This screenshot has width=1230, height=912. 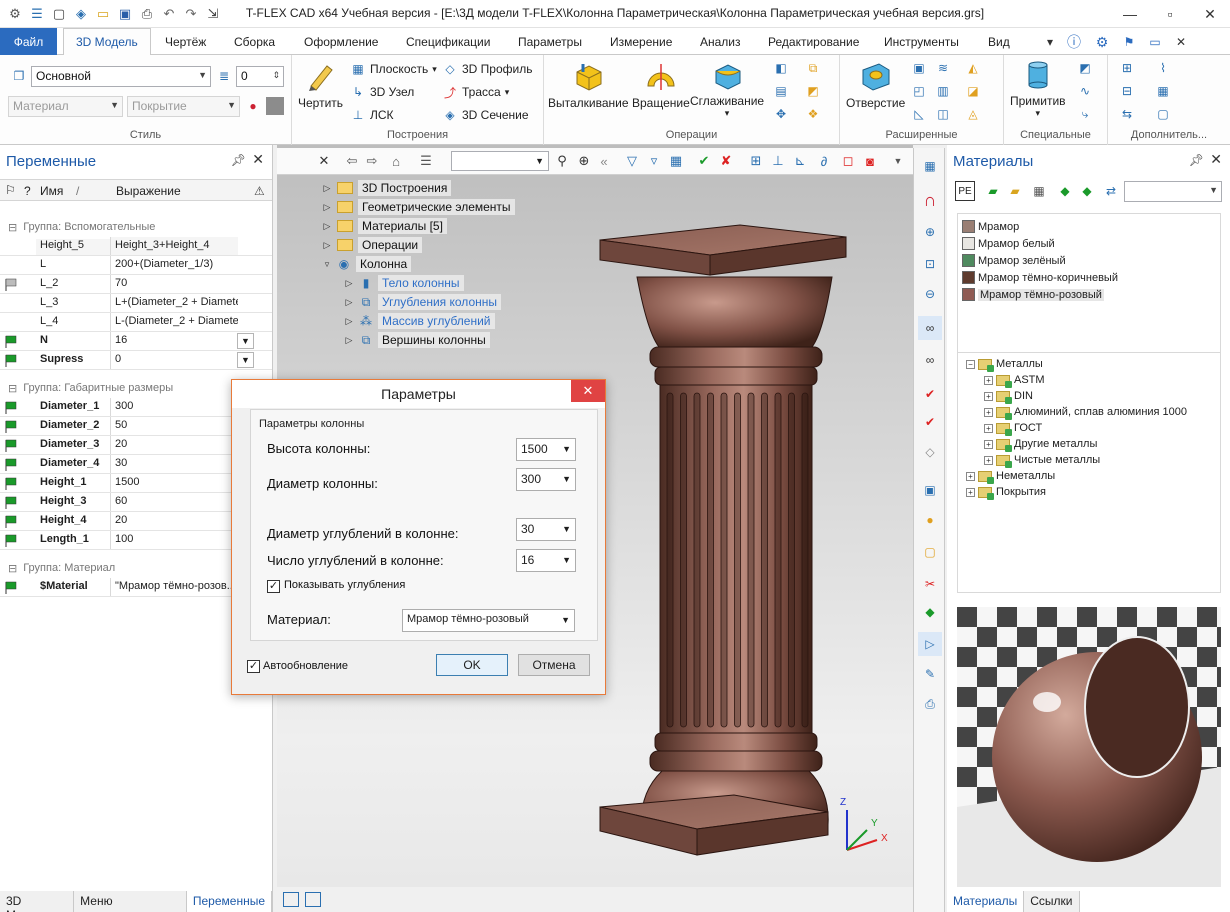 What do you see at coordinates (147, 14) in the screenshot?
I see `print-icon: ⎙` at bounding box center [147, 14].